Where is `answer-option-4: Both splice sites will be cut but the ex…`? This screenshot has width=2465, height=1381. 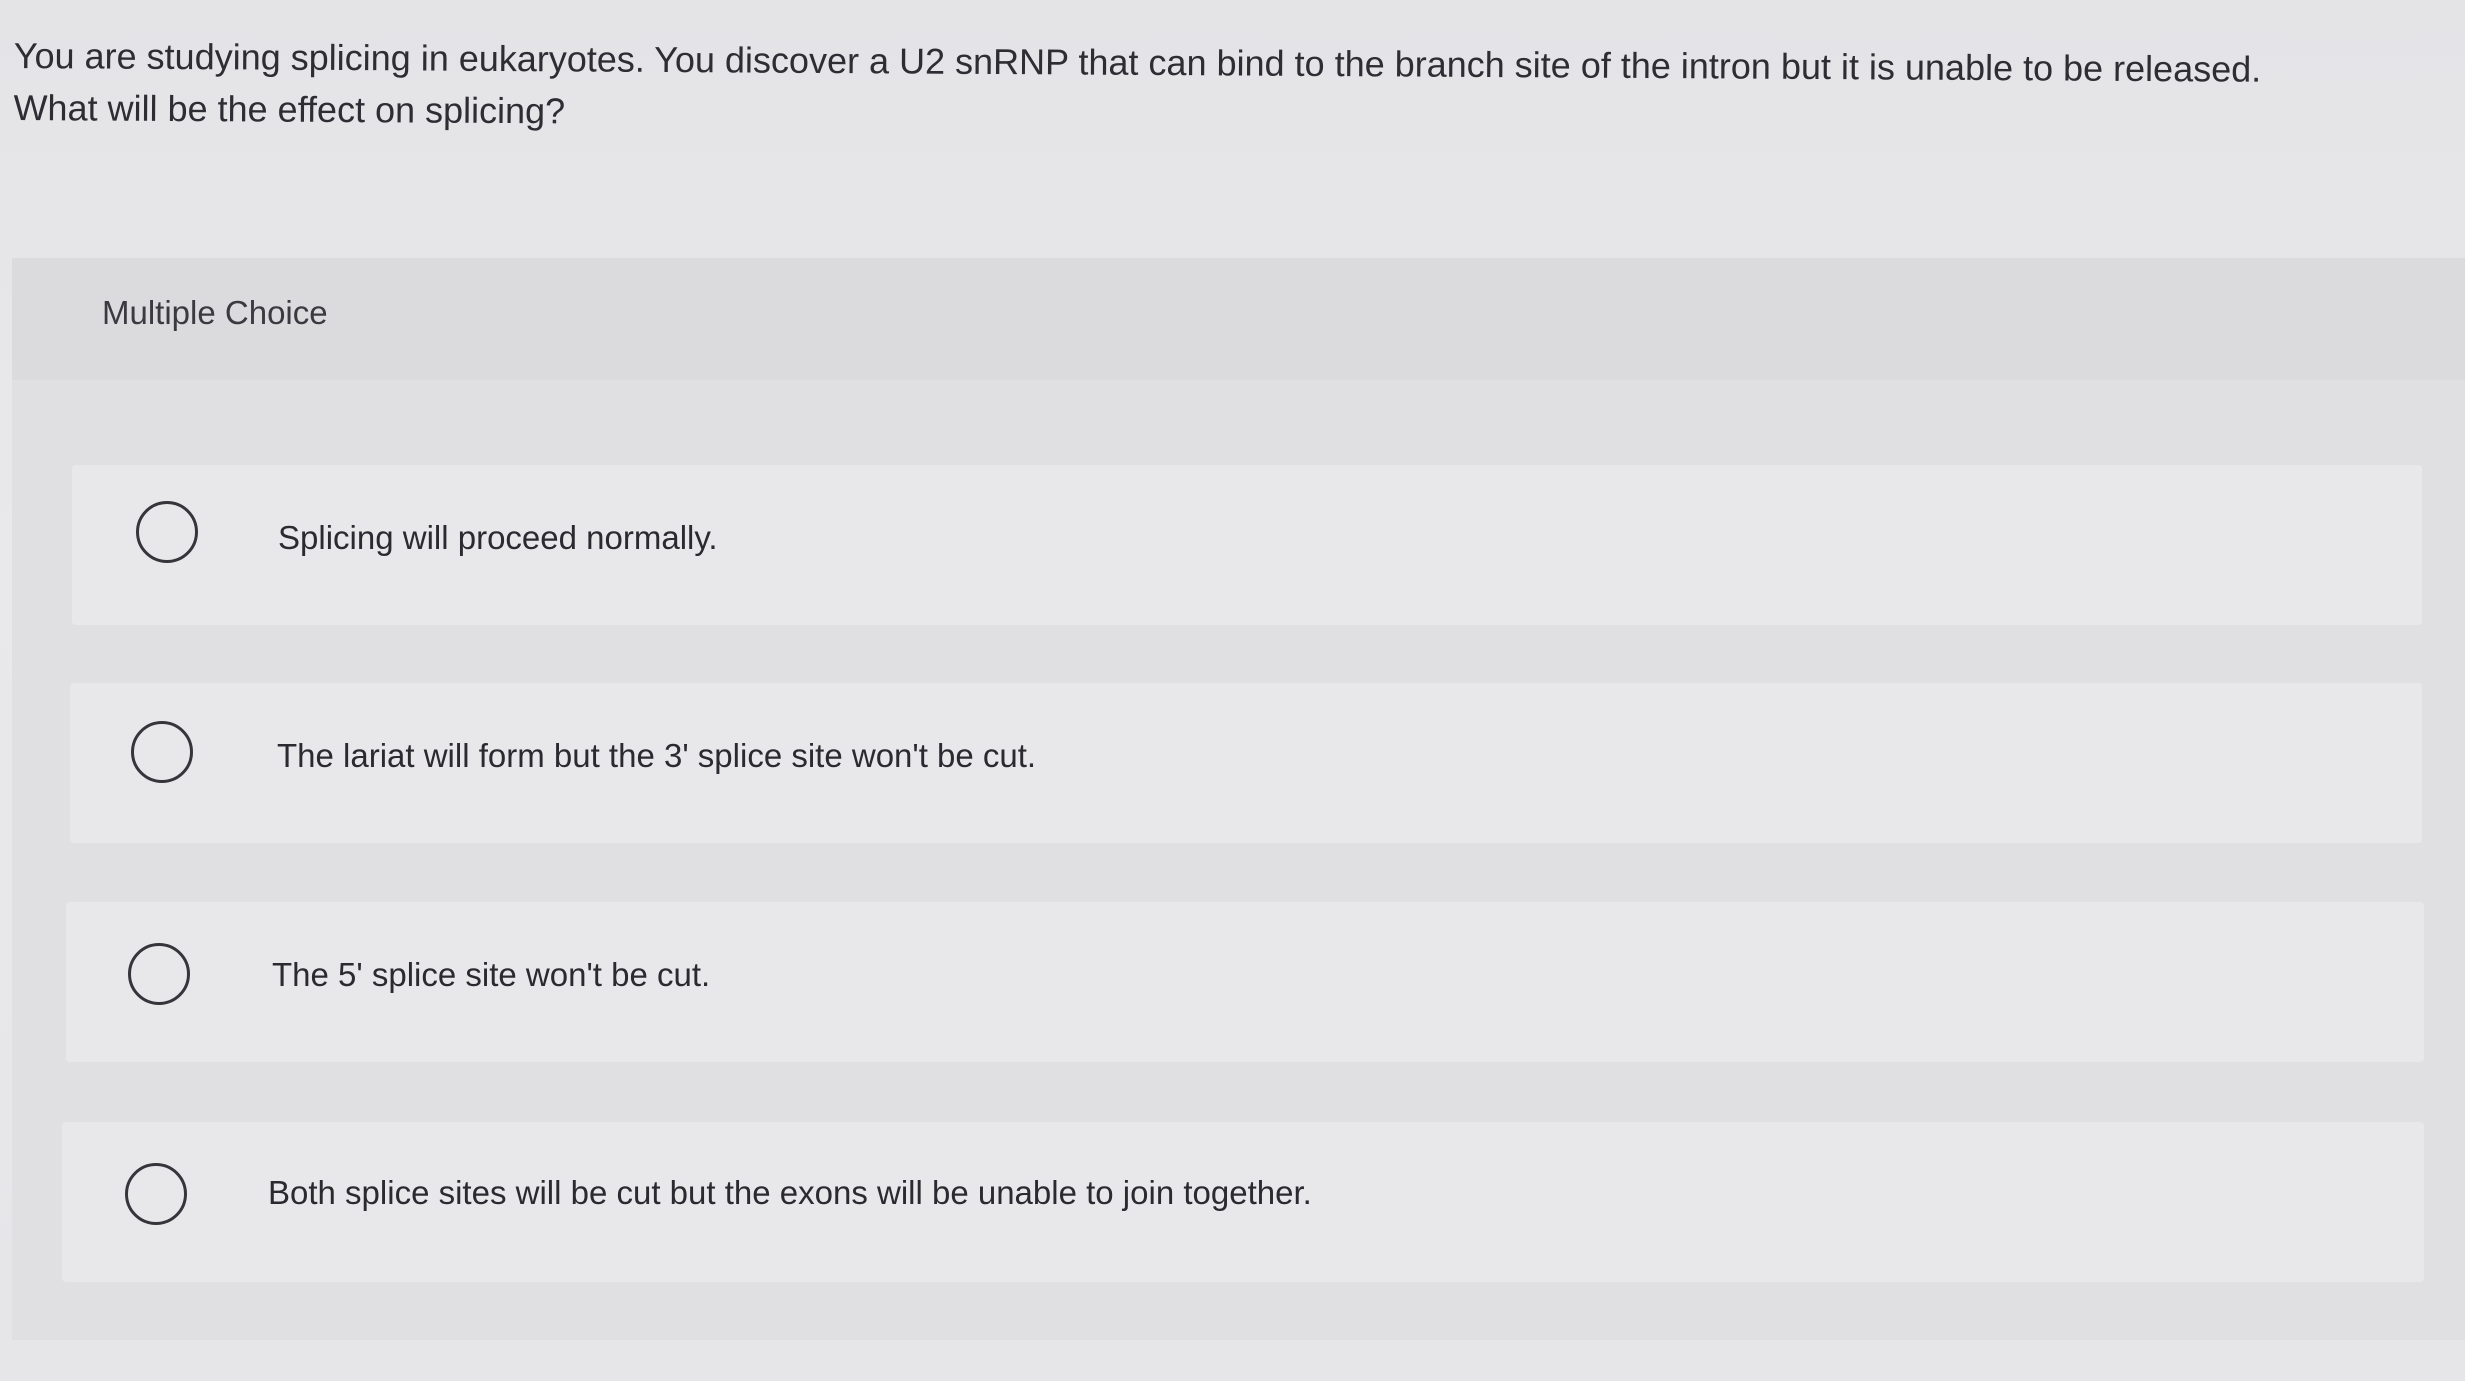 answer-option-4: Both splice sites will be cut but the ex… is located at coordinates (1243, 1202).